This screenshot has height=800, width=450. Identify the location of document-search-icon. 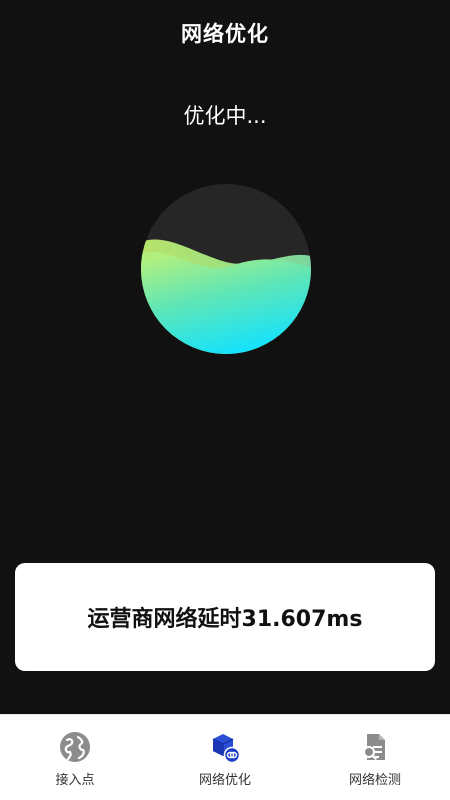
(374, 747).